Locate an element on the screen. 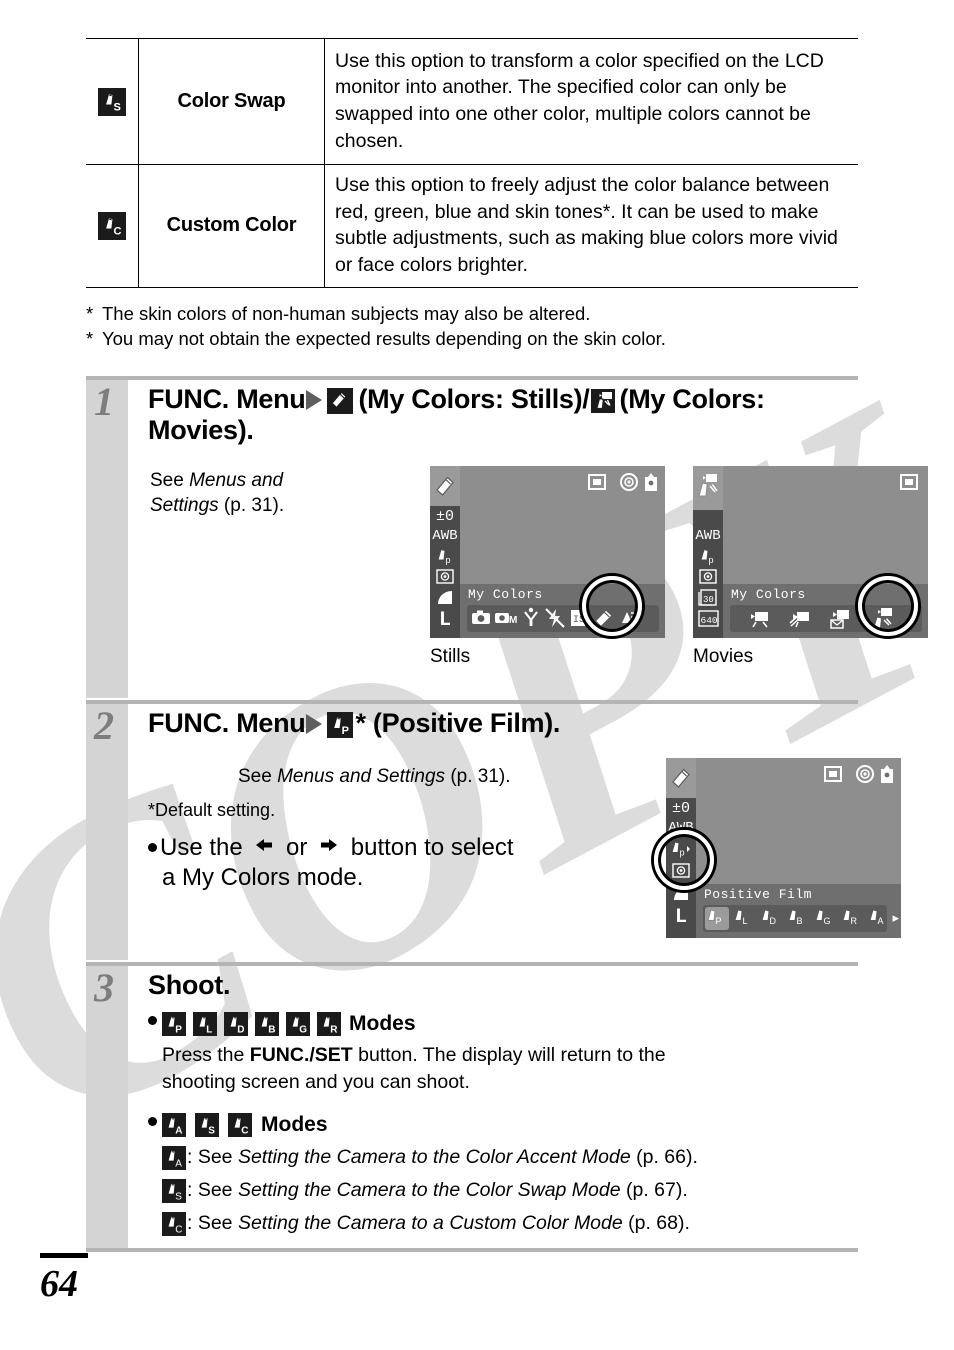 The width and height of the screenshot is (954, 1350). right-caret-icon is located at coordinates (314, 400).